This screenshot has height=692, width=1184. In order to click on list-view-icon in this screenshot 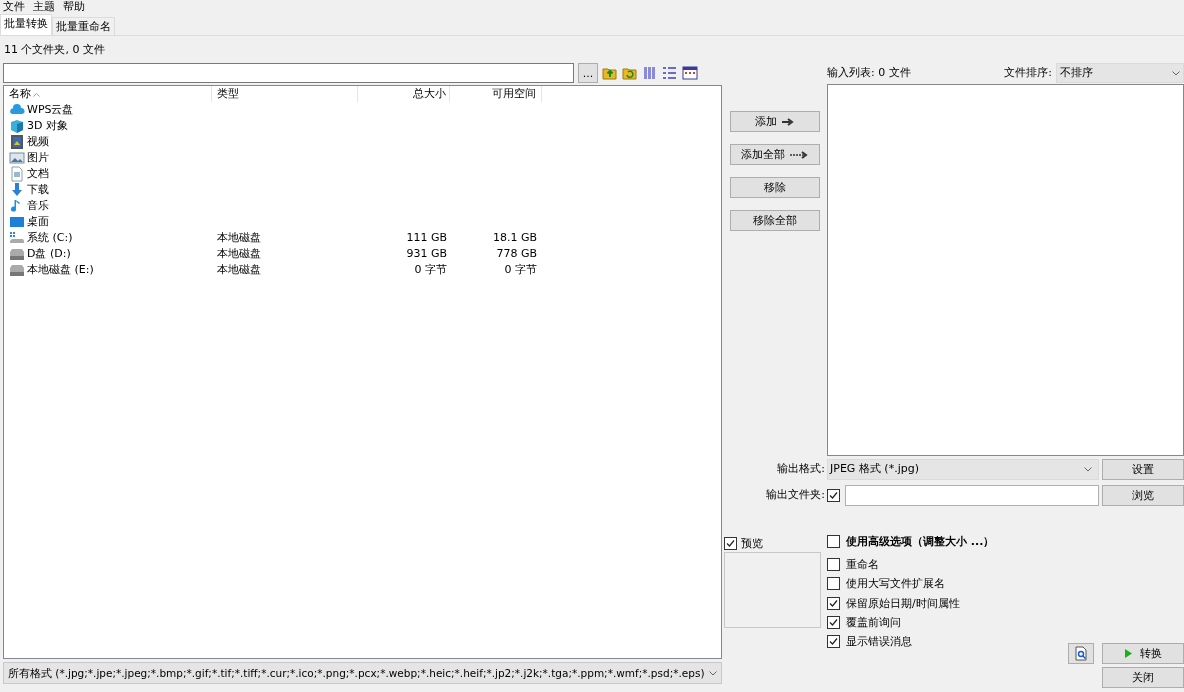, I will do `click(670, 73)`.